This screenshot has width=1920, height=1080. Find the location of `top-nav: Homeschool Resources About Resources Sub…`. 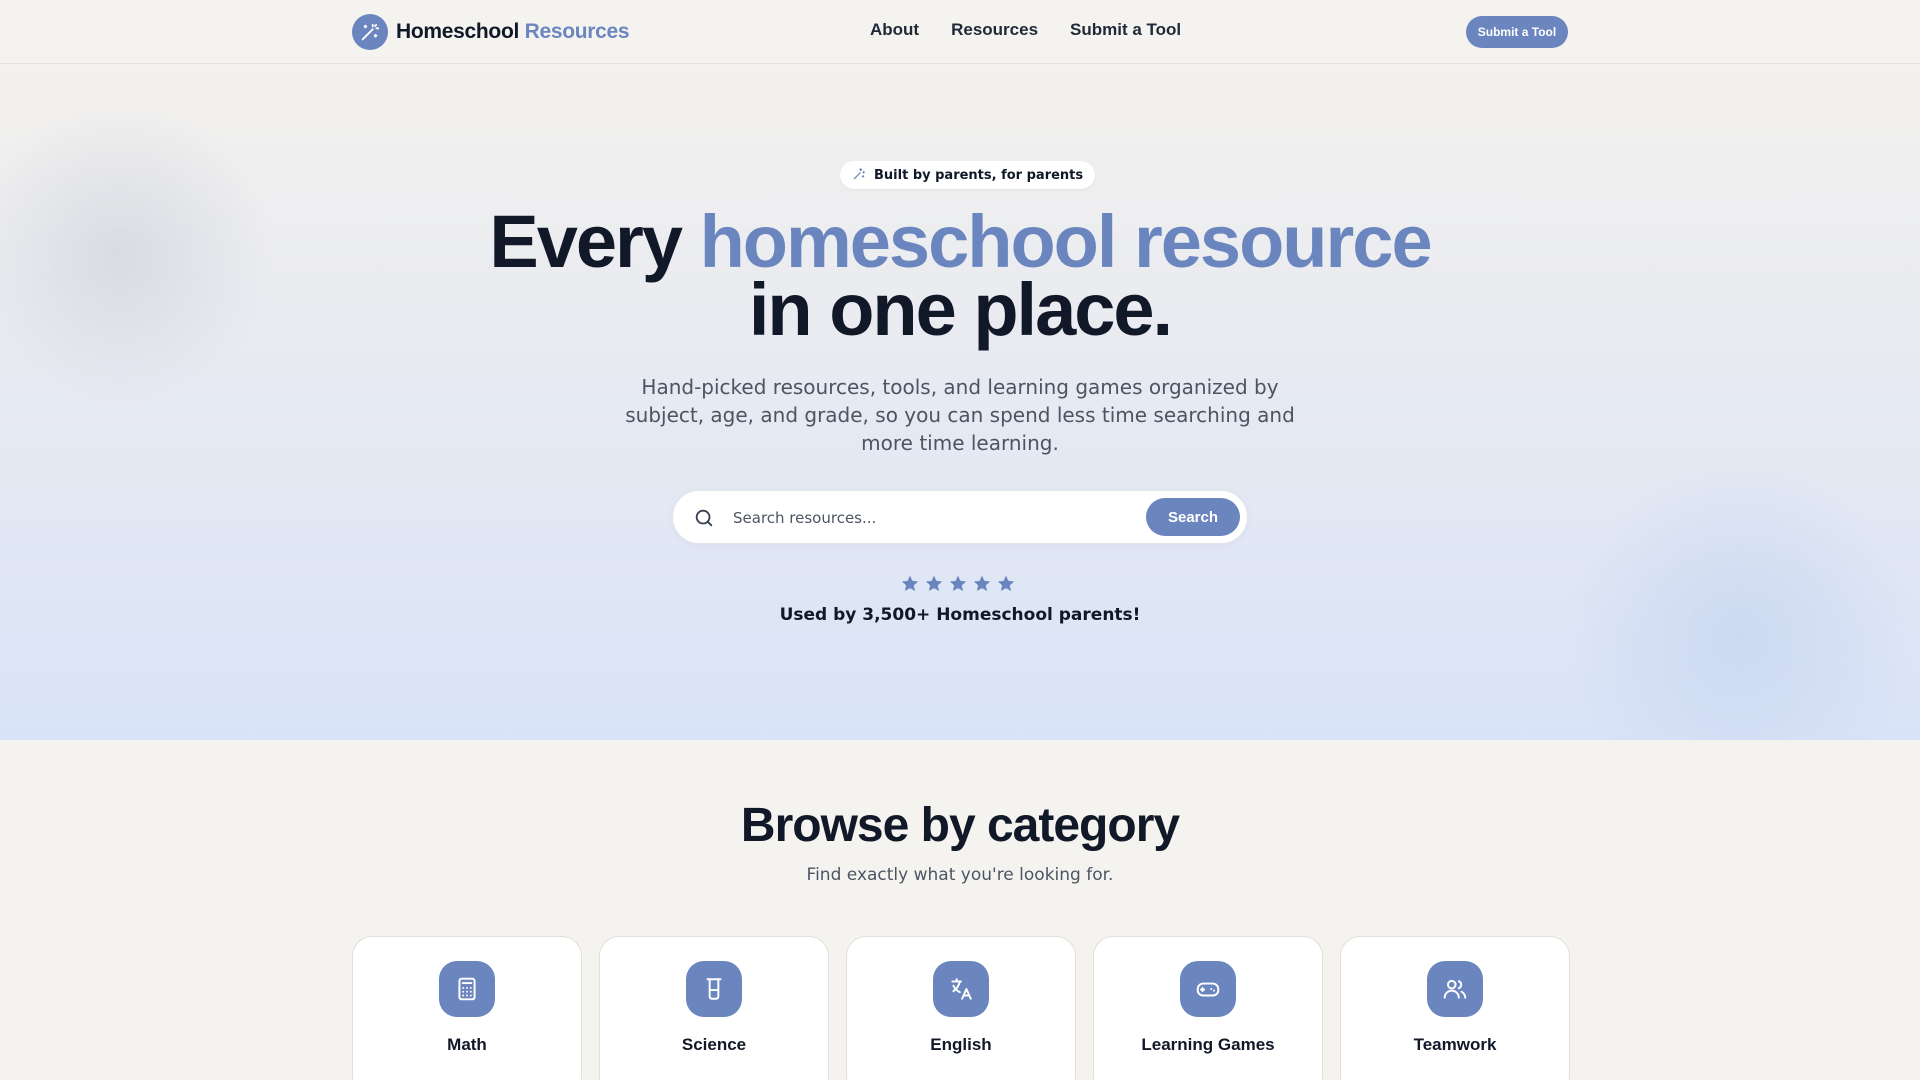

top-nav: Homeschool Resources About Resources Sub… is located at coordinates (960, 32).